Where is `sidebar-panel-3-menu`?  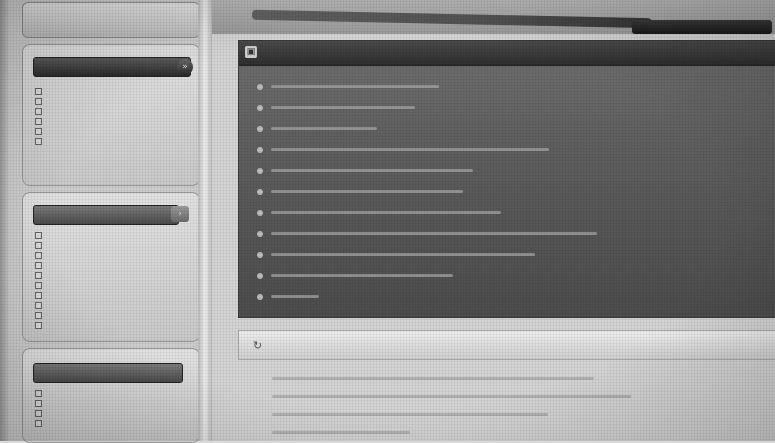 sidebar-panel-3-menu is located at coordinates (113, 409).